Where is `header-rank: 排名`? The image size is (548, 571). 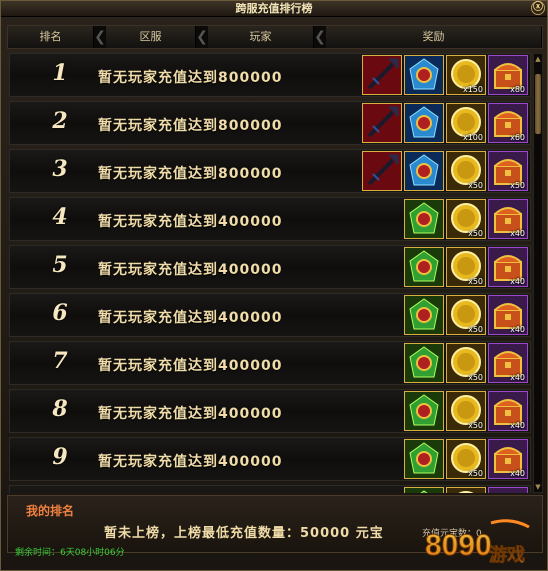 header-rank: 排名 is located at coordinates (51, 37).